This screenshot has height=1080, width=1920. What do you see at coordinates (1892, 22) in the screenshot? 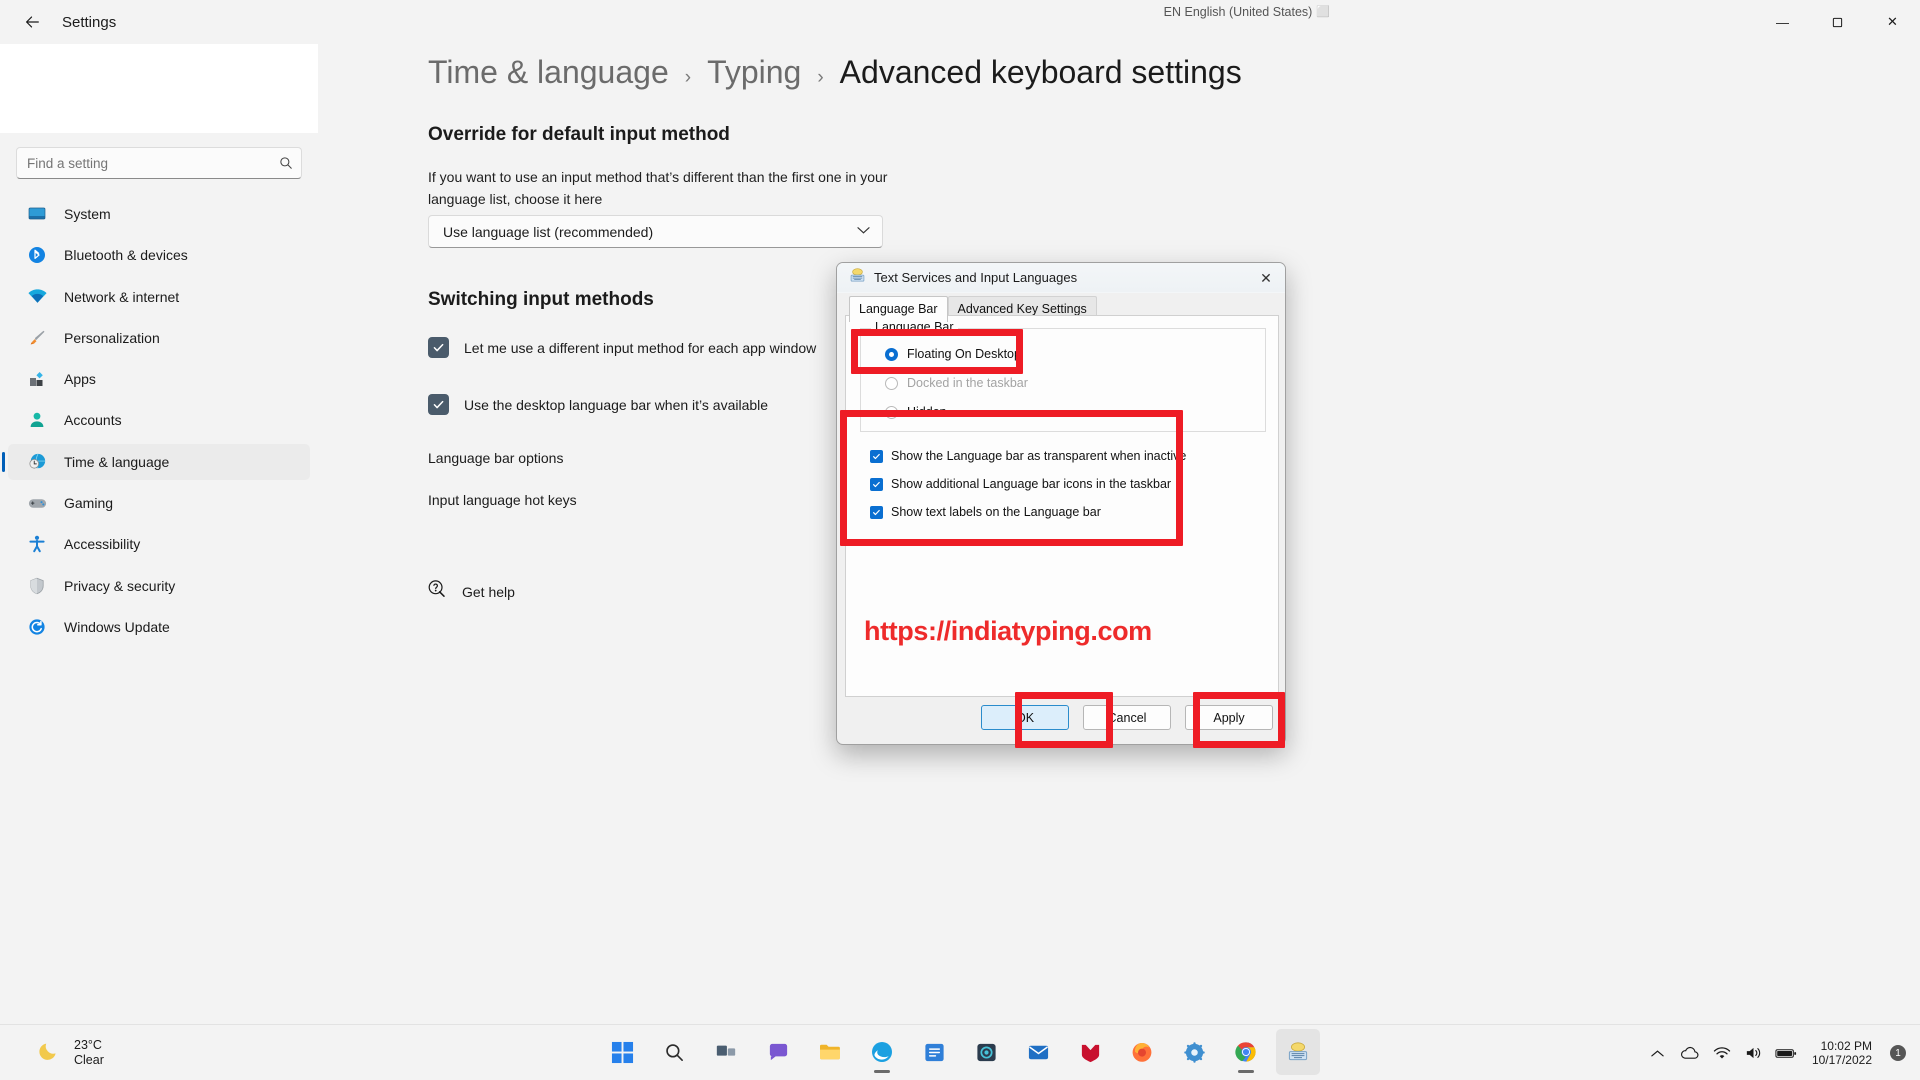
I see `close-button: ✕` at bounding box center [1892, 22].